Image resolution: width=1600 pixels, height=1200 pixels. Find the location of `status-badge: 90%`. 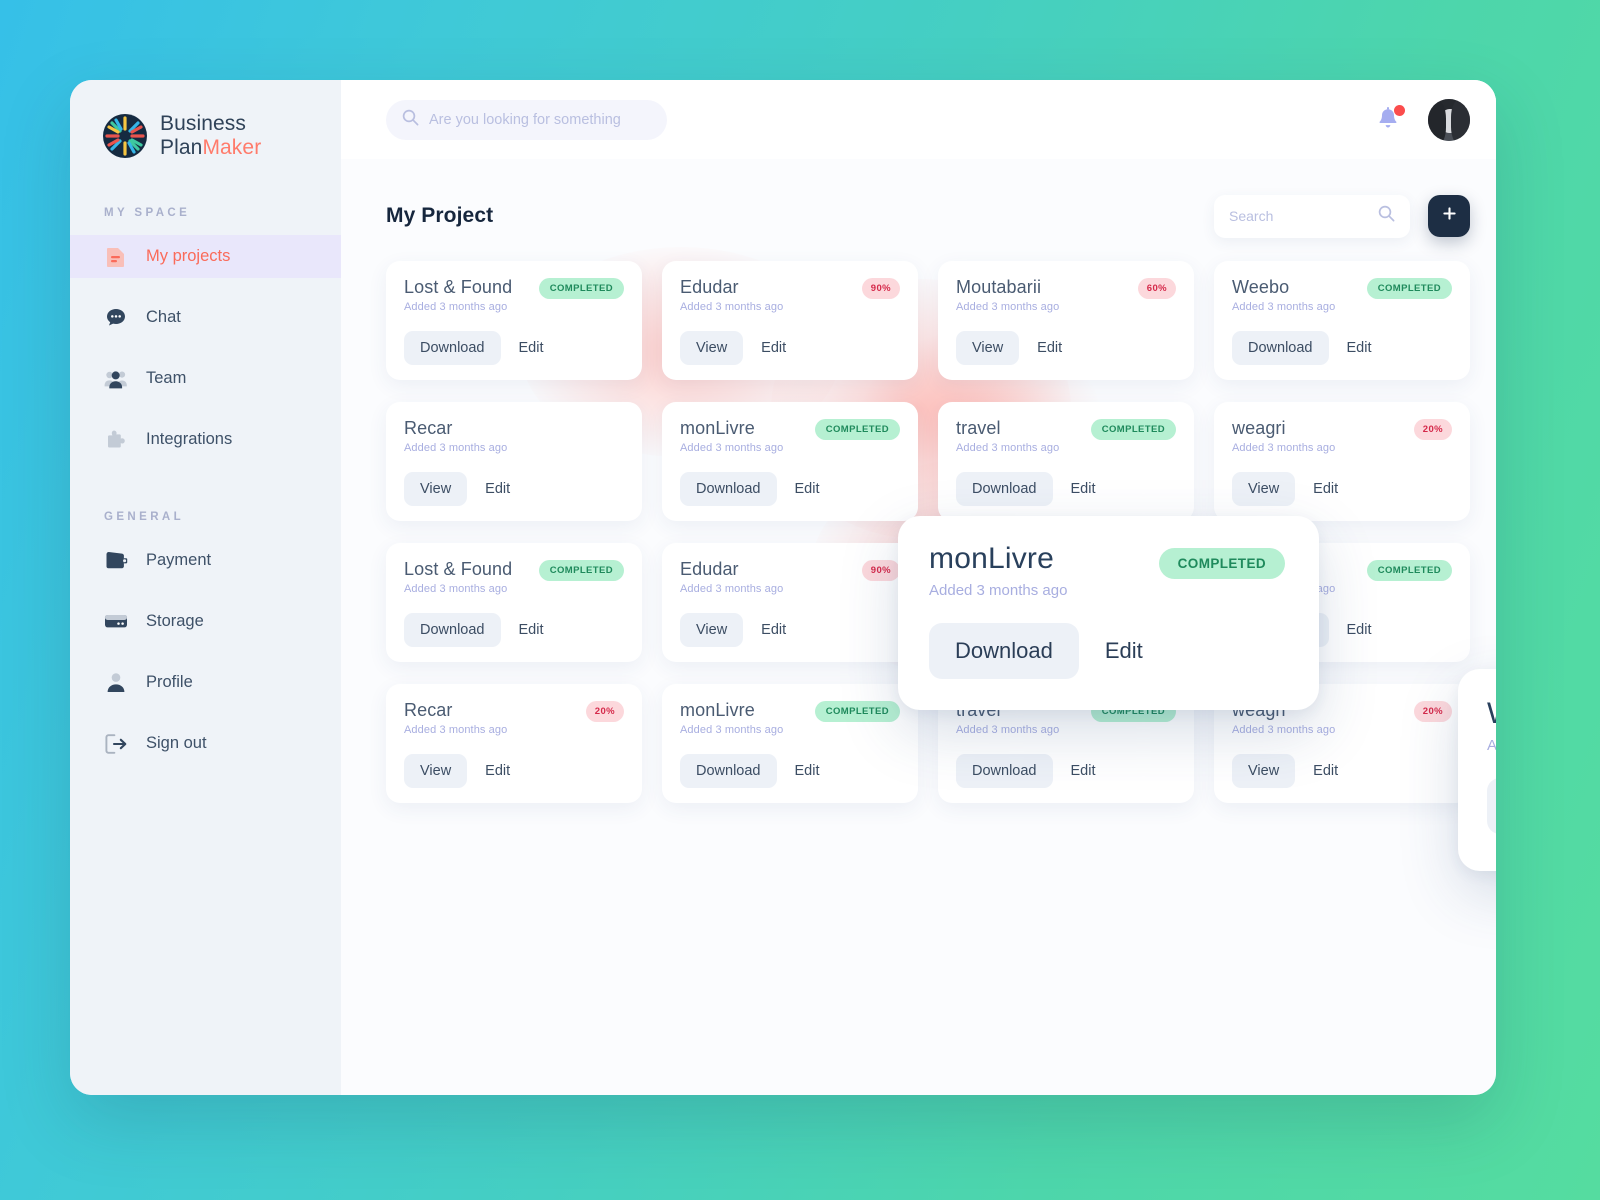

status-badge: 90% is located at coordinates (880, 288).